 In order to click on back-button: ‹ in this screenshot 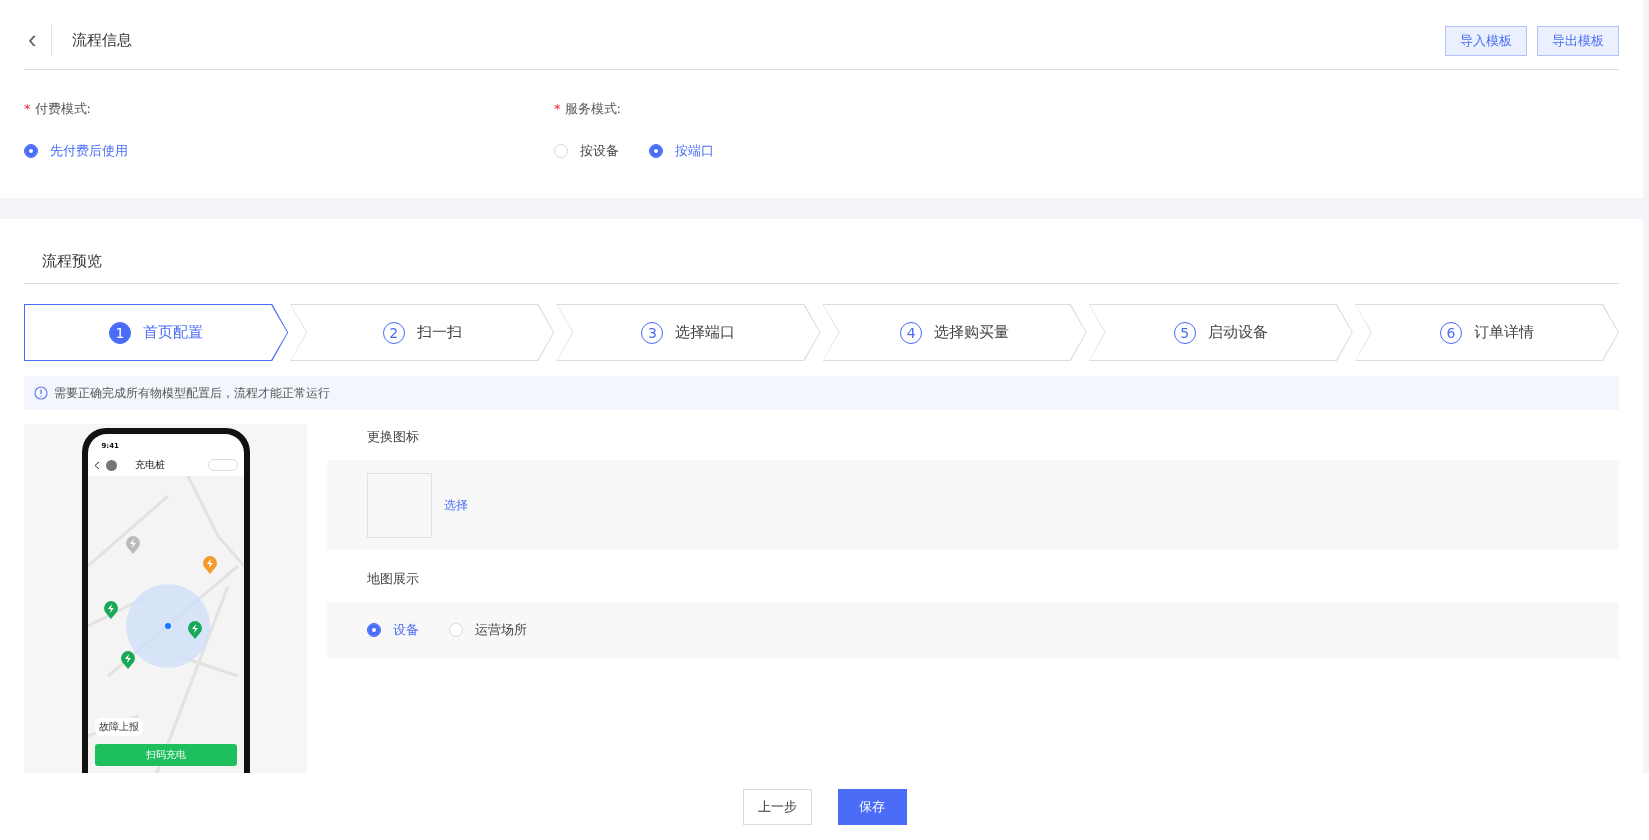, I will do `click(38, 40)`.